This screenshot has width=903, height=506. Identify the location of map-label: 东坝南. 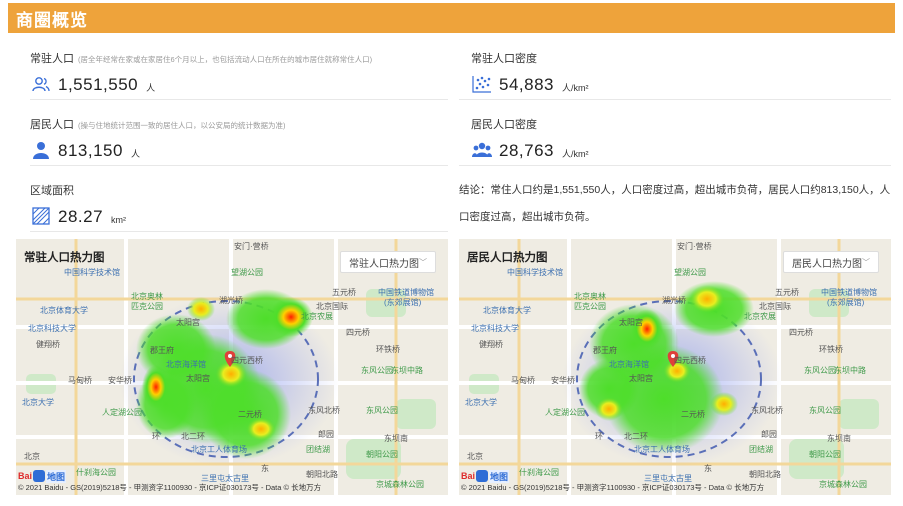
(396, 438).